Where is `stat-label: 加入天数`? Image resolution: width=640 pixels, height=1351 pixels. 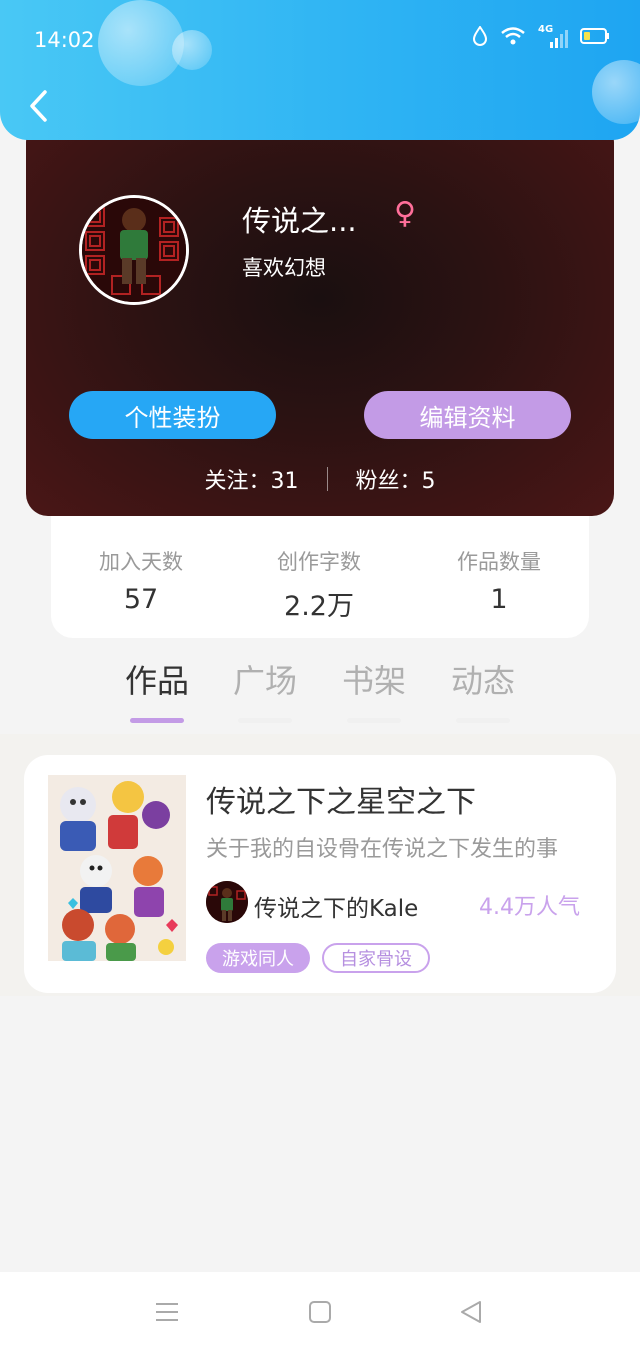
stat-label: 加入天数 is located at coordinates (141, 562).